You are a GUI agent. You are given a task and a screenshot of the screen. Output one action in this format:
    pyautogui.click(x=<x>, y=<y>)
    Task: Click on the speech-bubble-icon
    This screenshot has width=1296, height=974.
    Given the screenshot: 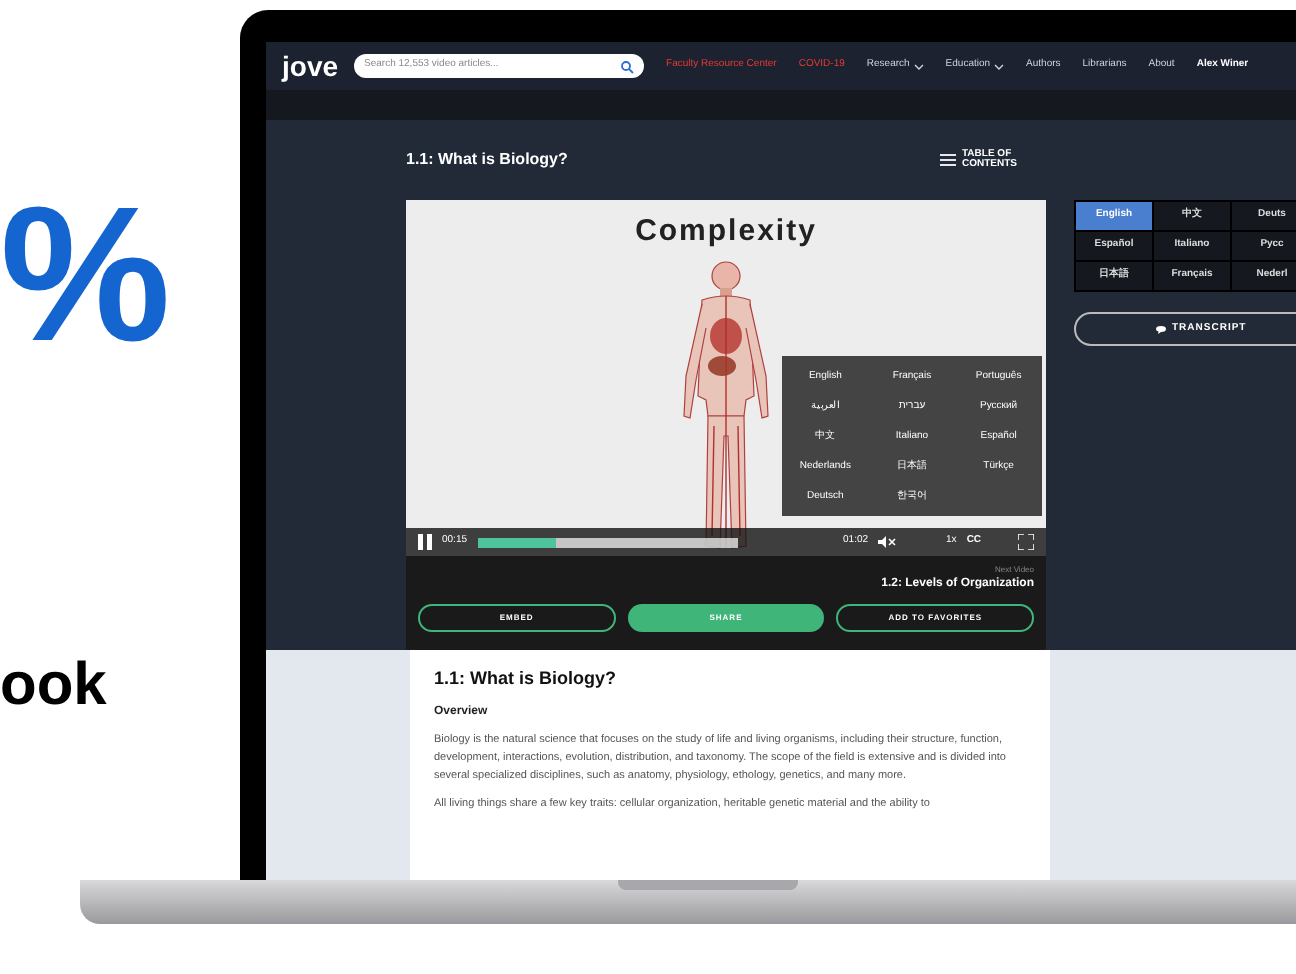 What is the action you would take?
    pyautogui.click(x=1161, y=329)
    